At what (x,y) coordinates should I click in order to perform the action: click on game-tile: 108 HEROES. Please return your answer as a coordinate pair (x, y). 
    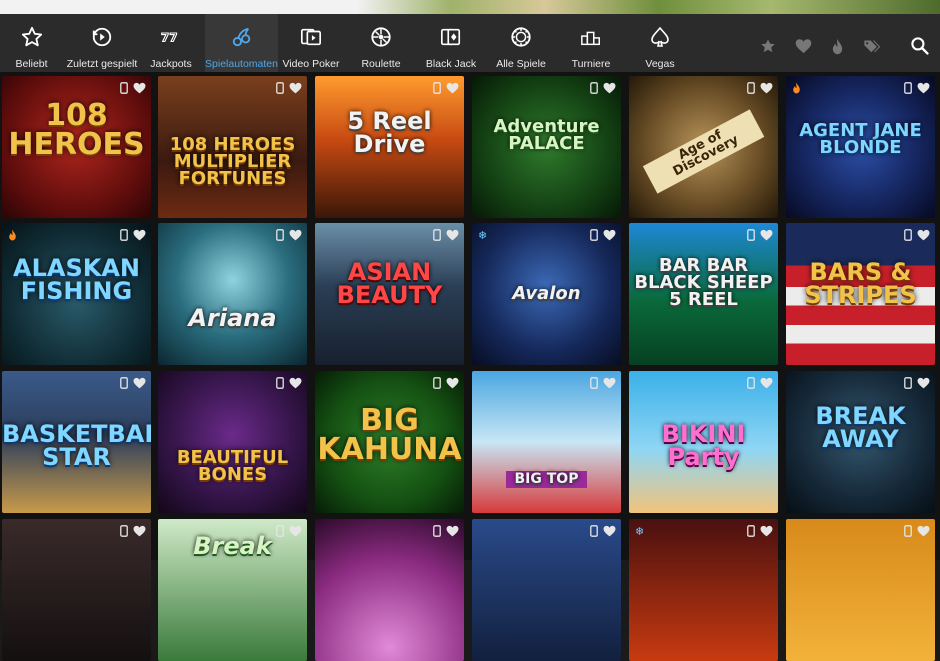
    Looking at the image, I should click on (76, 147).